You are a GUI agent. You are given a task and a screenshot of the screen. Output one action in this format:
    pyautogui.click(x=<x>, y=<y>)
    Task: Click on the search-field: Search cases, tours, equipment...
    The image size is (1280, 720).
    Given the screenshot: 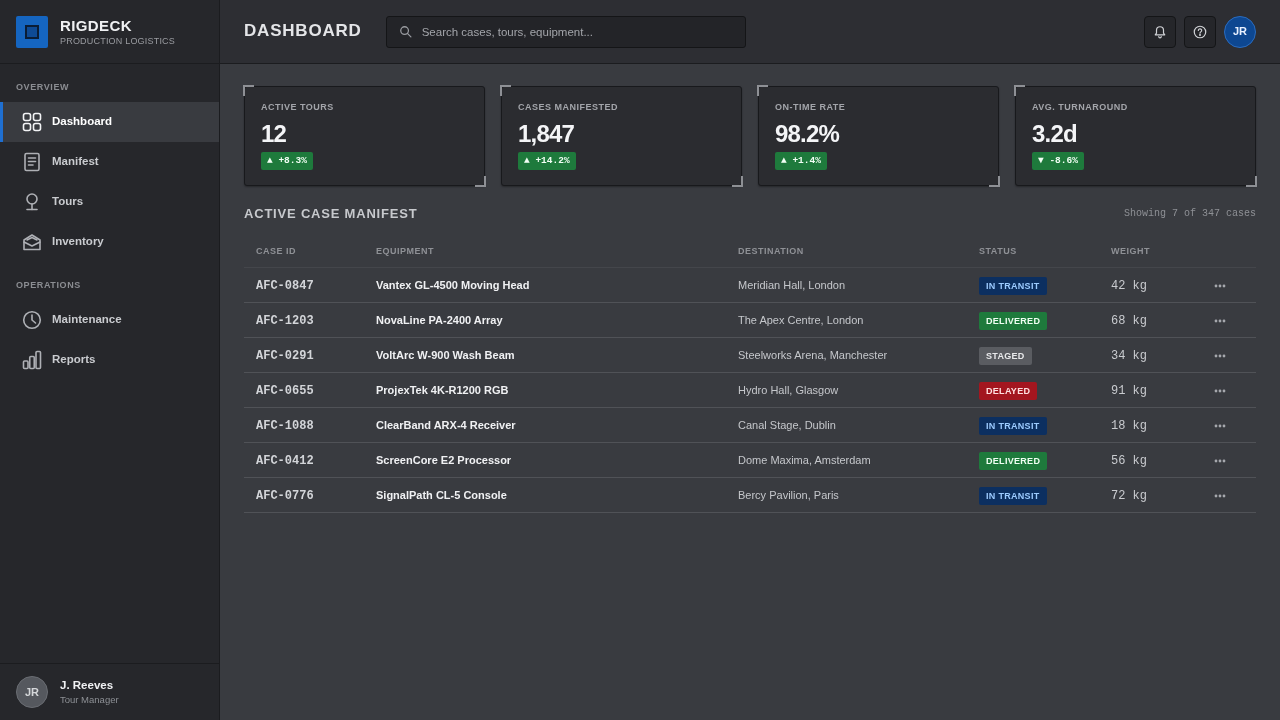 What is the action you would take?
    pyautogui.click(x=565, y=31)
    